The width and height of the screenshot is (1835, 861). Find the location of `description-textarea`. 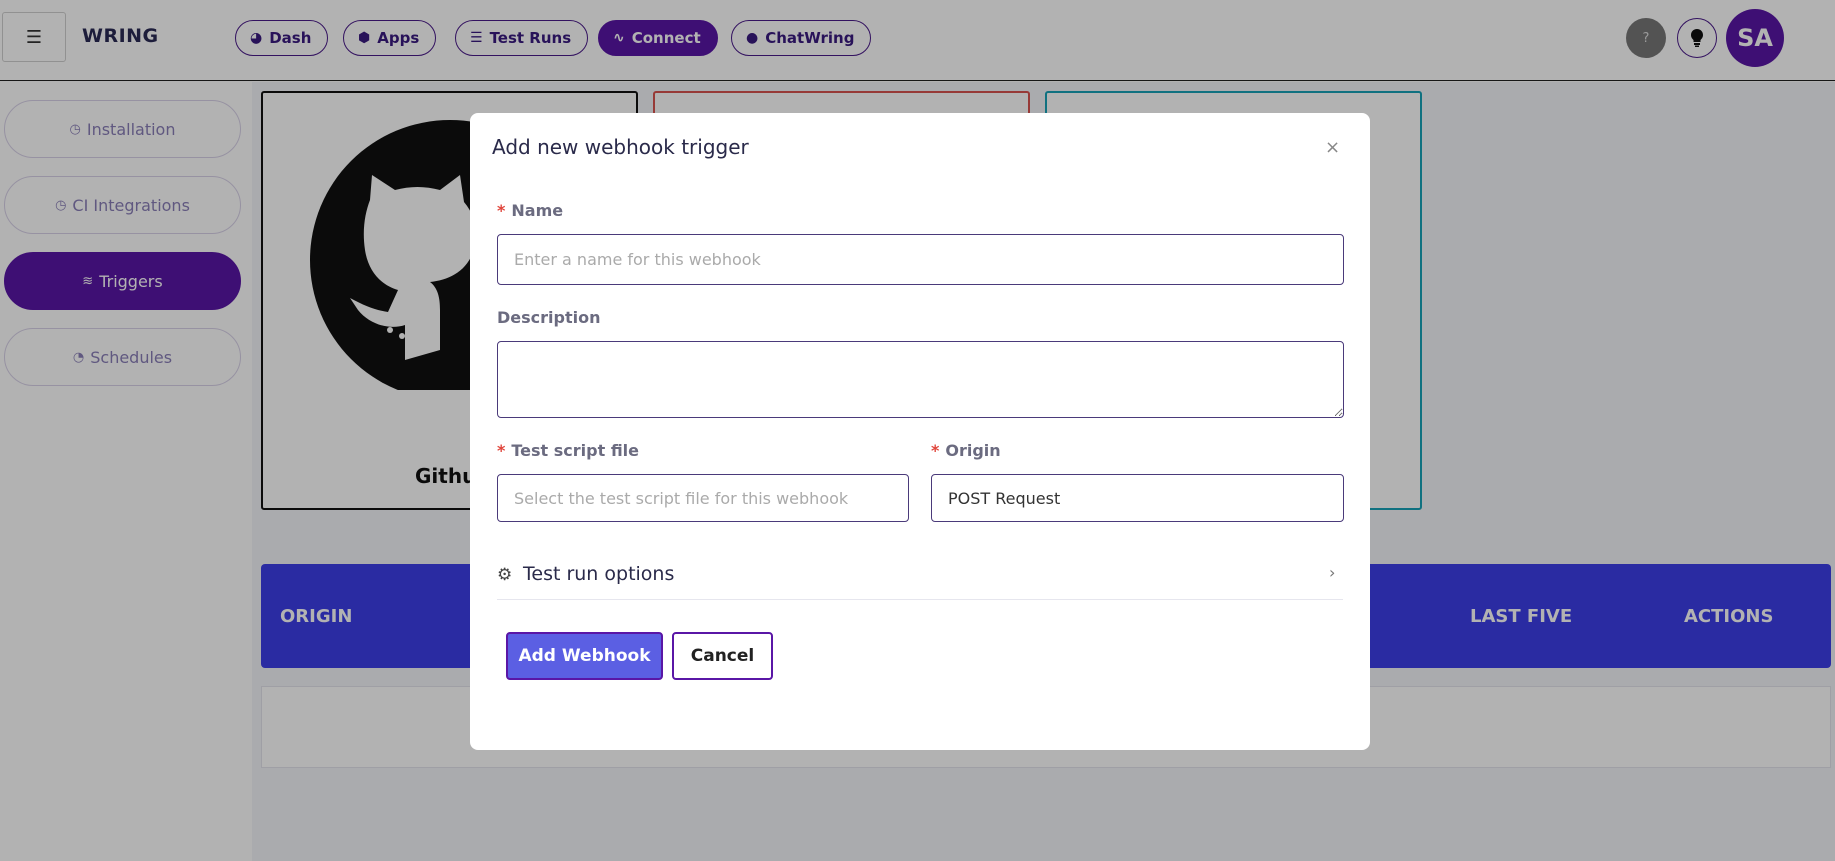

description-textarea is located at coordinates (920, 379).